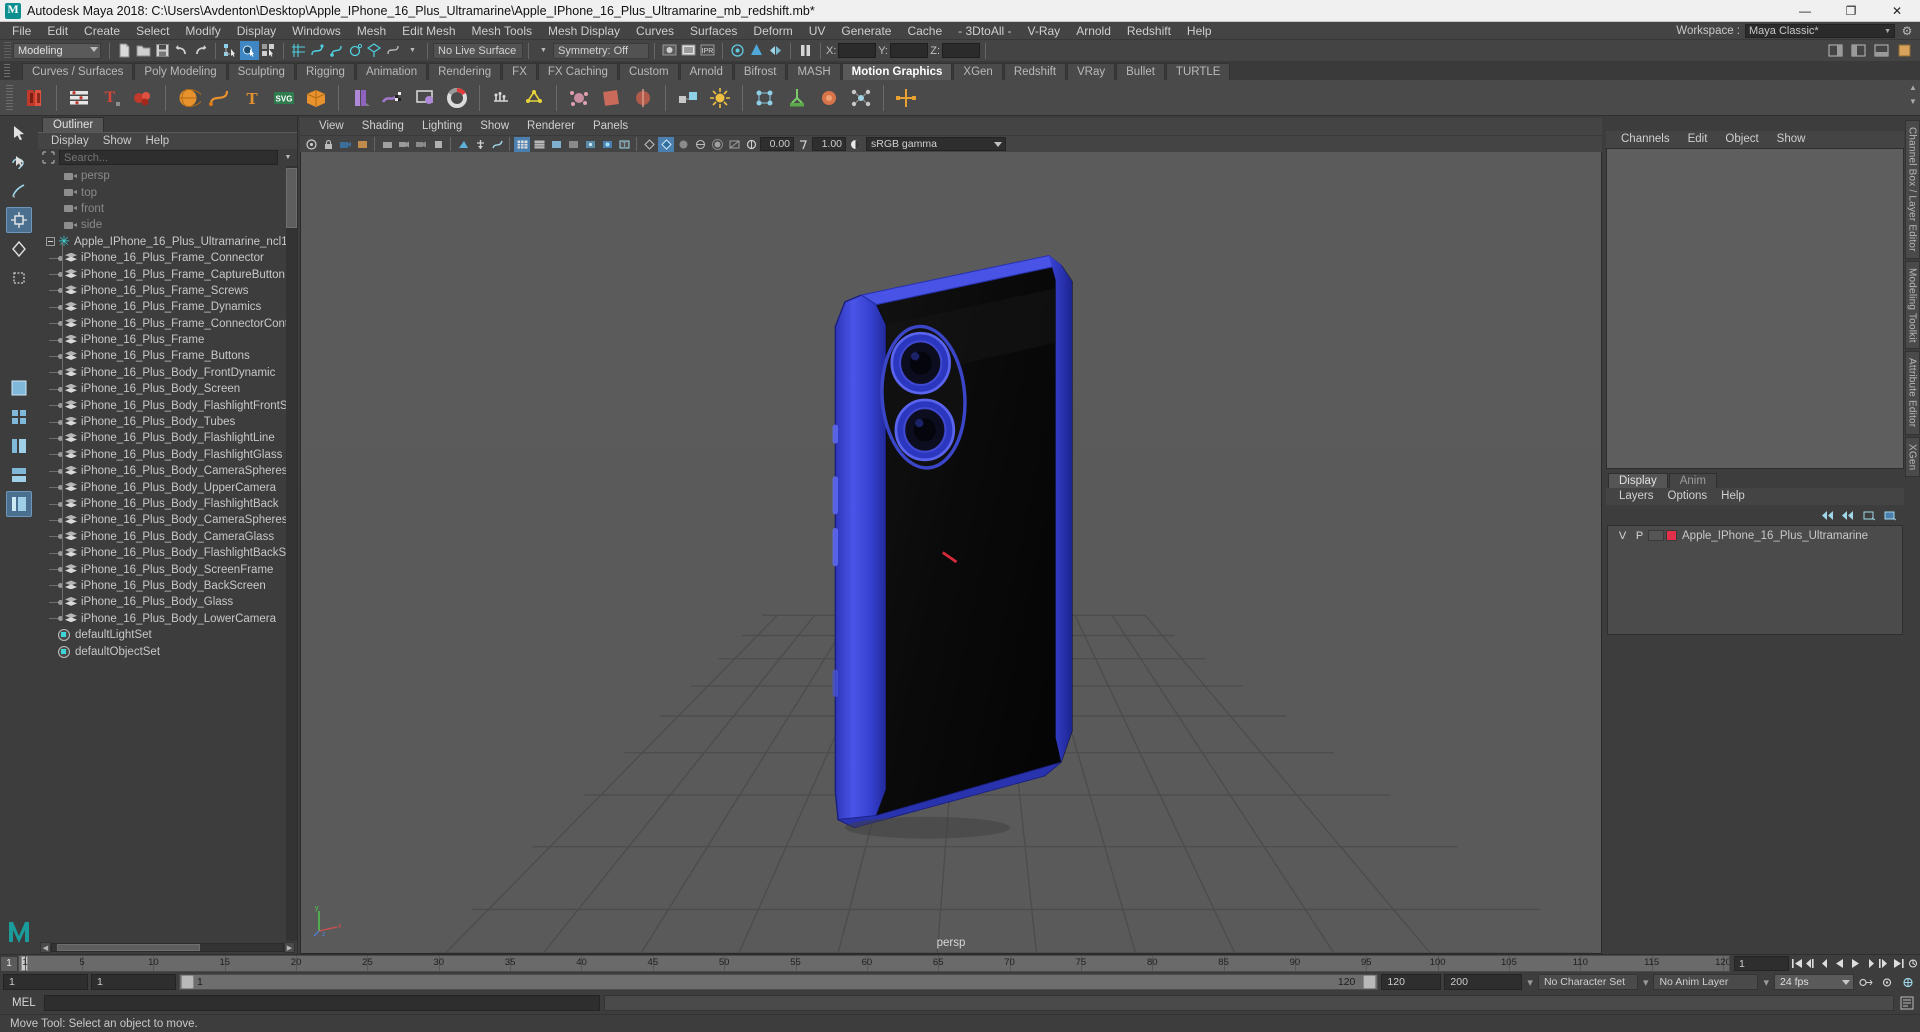 This screenshot has width=1920, height=1032. Describe the element at coordinates (22, 1003) in the screenshot. I see `command-language-label: MEL` at that location.